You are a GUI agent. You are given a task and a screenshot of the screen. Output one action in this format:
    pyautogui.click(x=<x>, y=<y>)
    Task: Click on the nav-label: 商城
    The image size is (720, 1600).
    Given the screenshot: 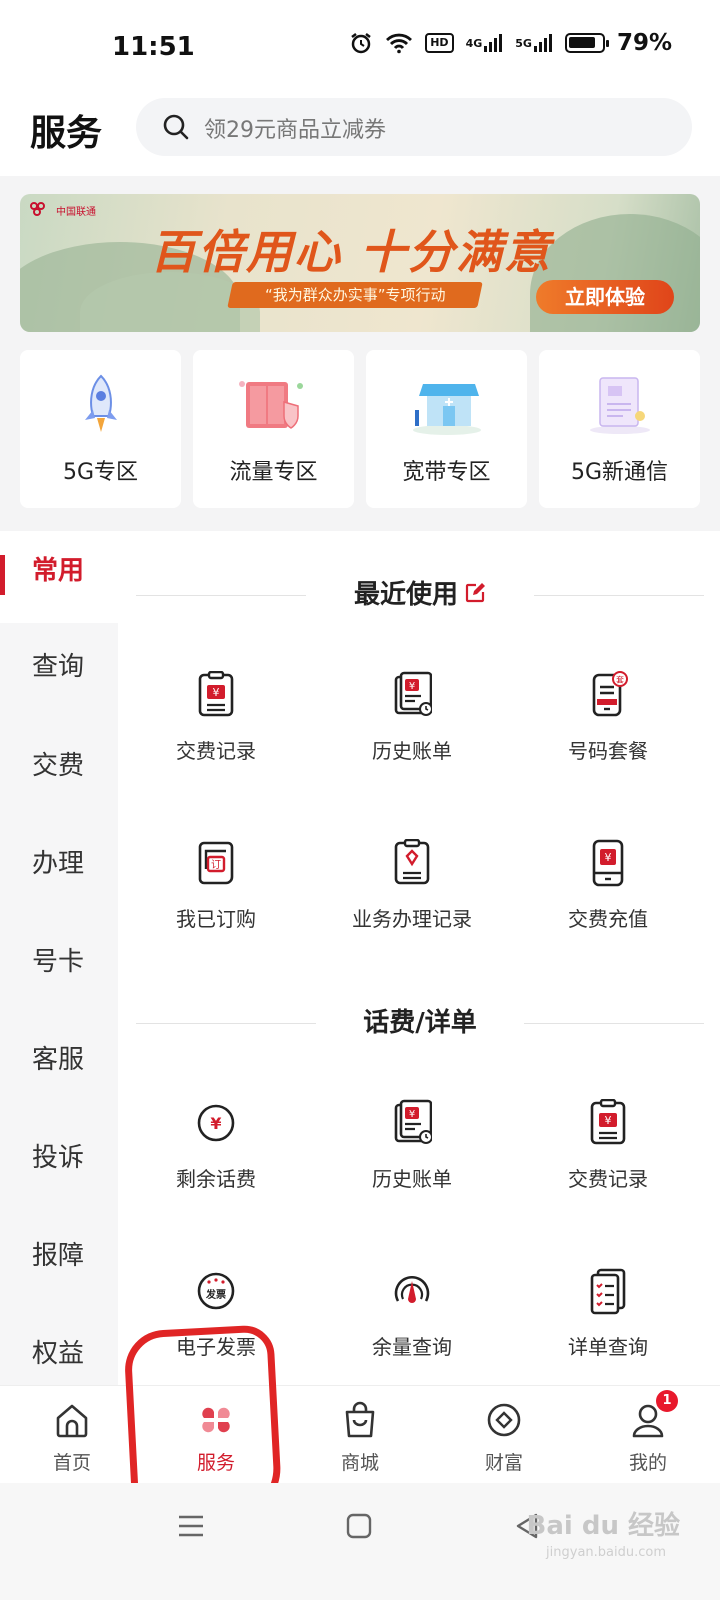 What is the action you would take?
    pyautogui.click(x=359, y=1463)
    